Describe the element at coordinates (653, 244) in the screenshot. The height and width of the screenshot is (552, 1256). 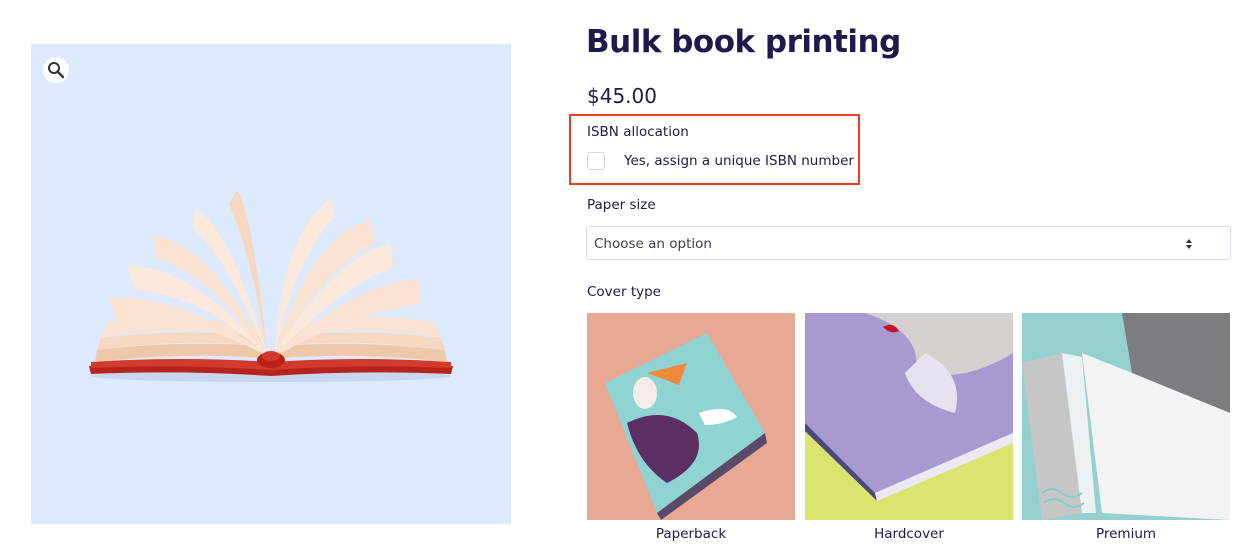
I see `paper-size-selected-value: Choose an option` at that location.